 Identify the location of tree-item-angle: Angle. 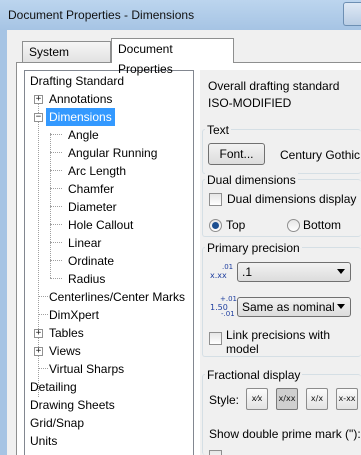
(83, 135).